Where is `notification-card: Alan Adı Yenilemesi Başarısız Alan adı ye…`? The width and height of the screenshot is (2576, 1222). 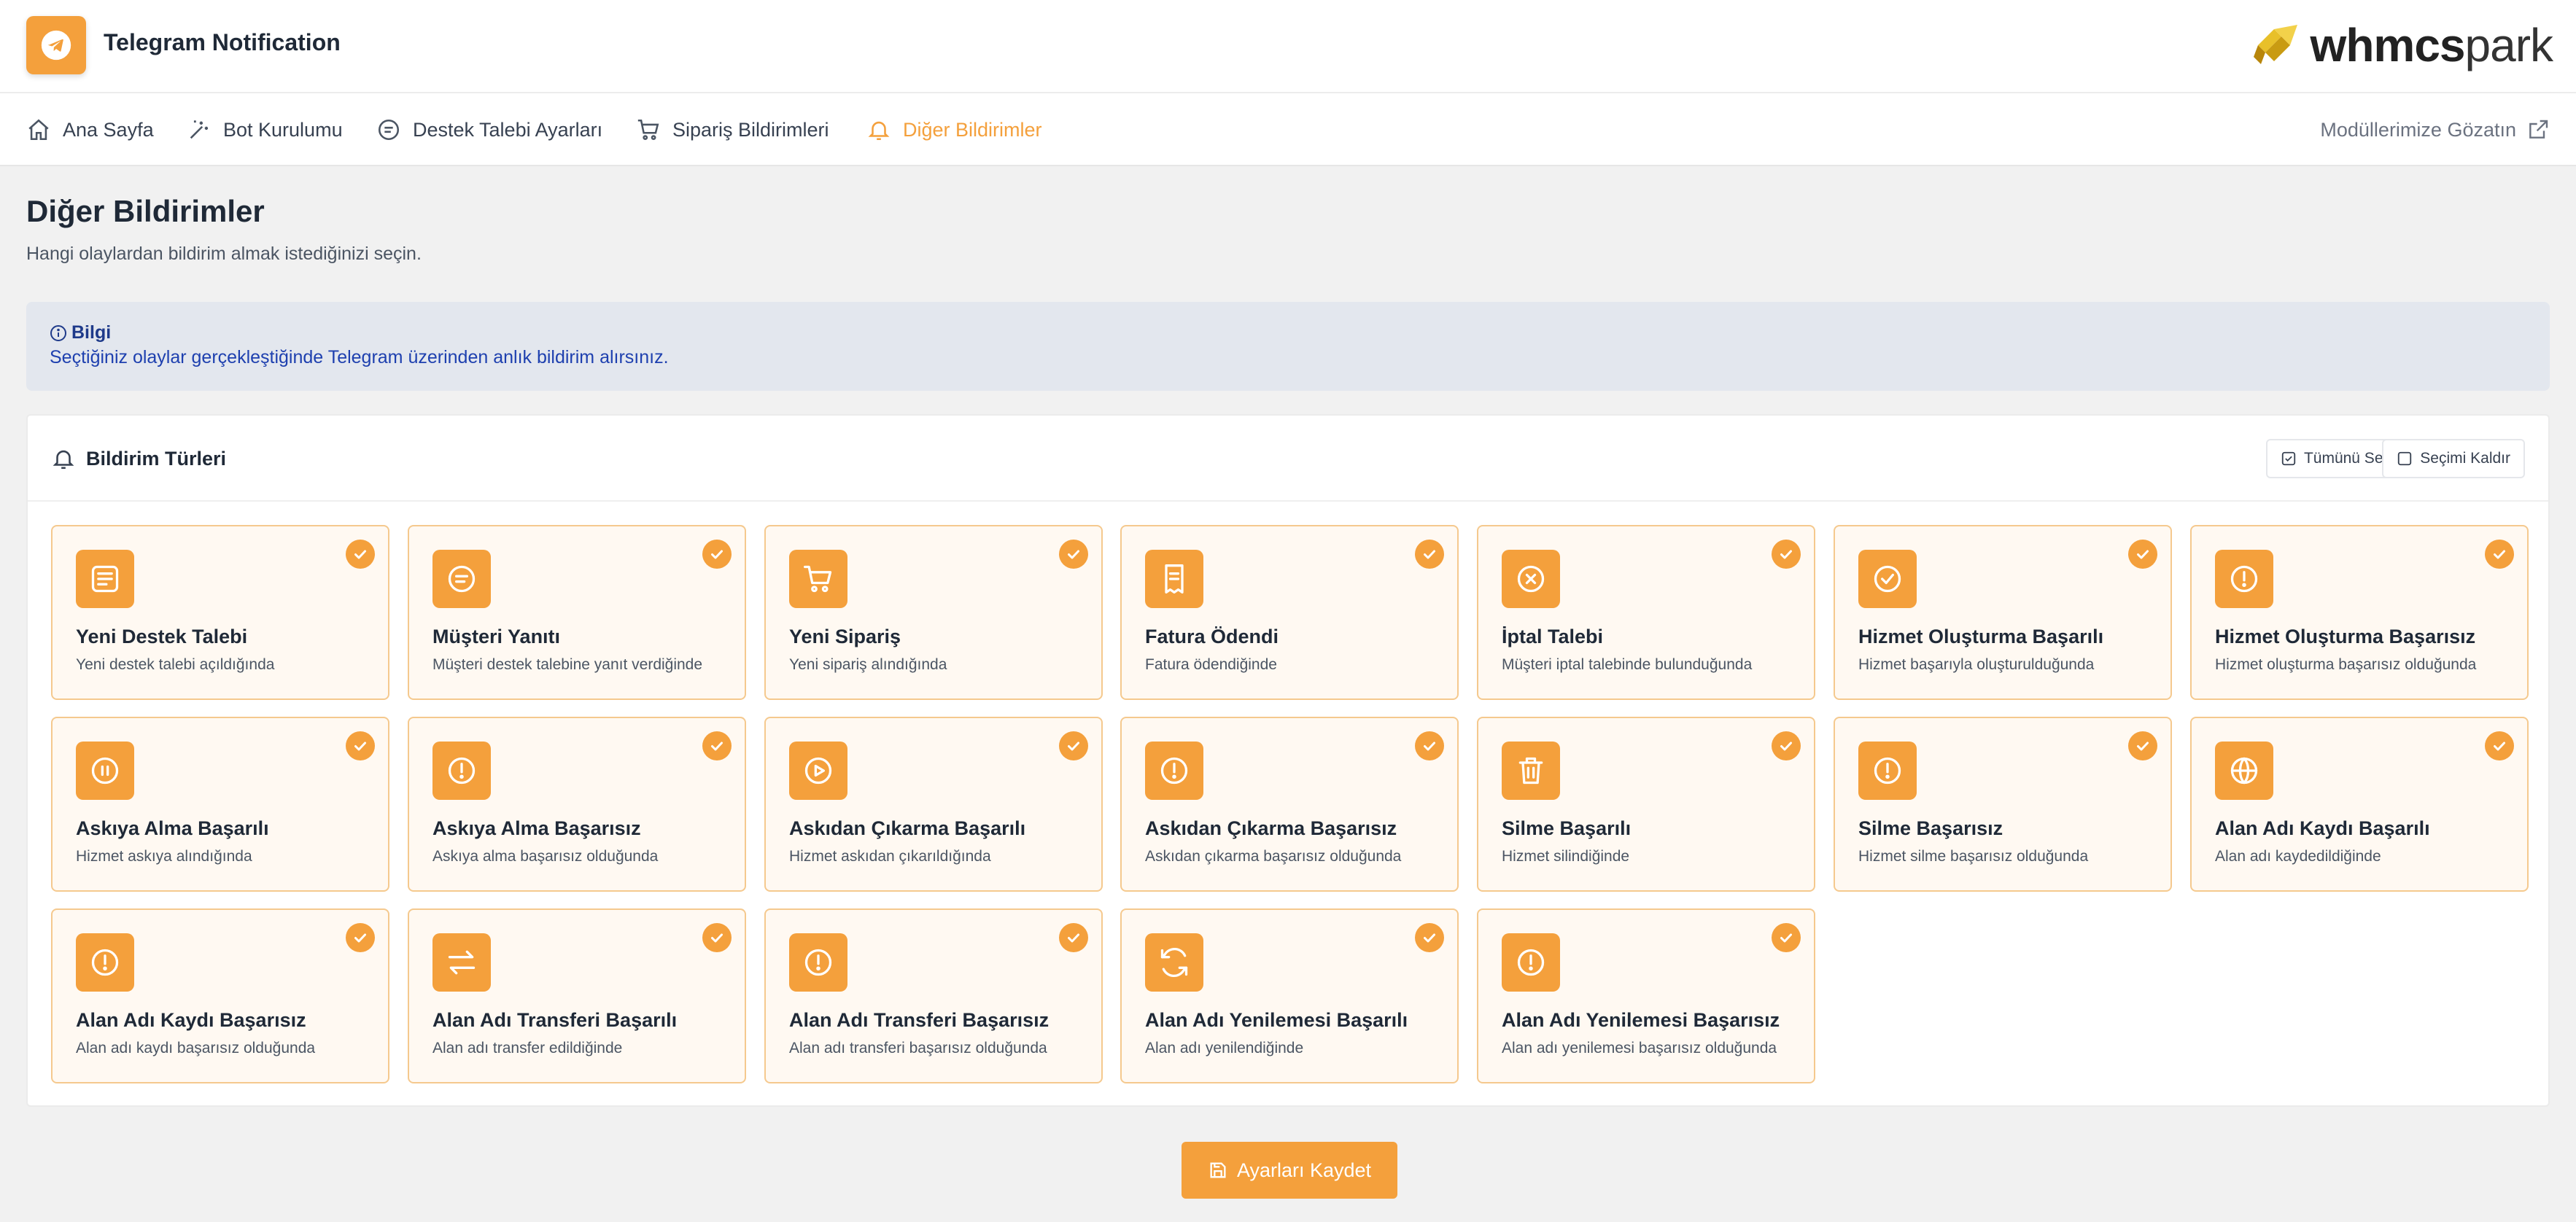
notification-card: Alan Adı Yenilemesi Başarısız Alan adı ye… is located at coordinates (1646, 995).